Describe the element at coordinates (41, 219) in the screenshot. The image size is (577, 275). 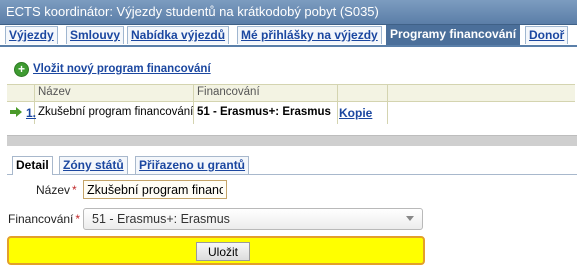
I see `financing-label: Financování` at that location.